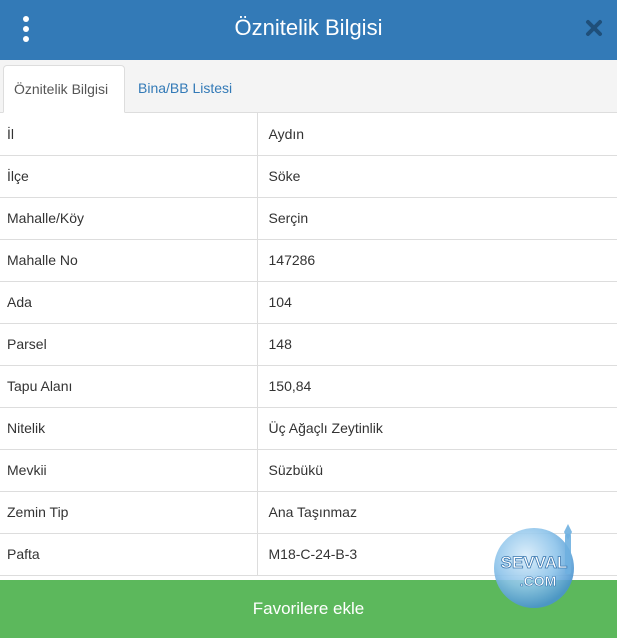 The image size is (617, 638). What do you see at coordinates (185, 88) in the screenshot?
I see `tab-building-list: Bina/BB Listesi` at bounding box center [185, 88].